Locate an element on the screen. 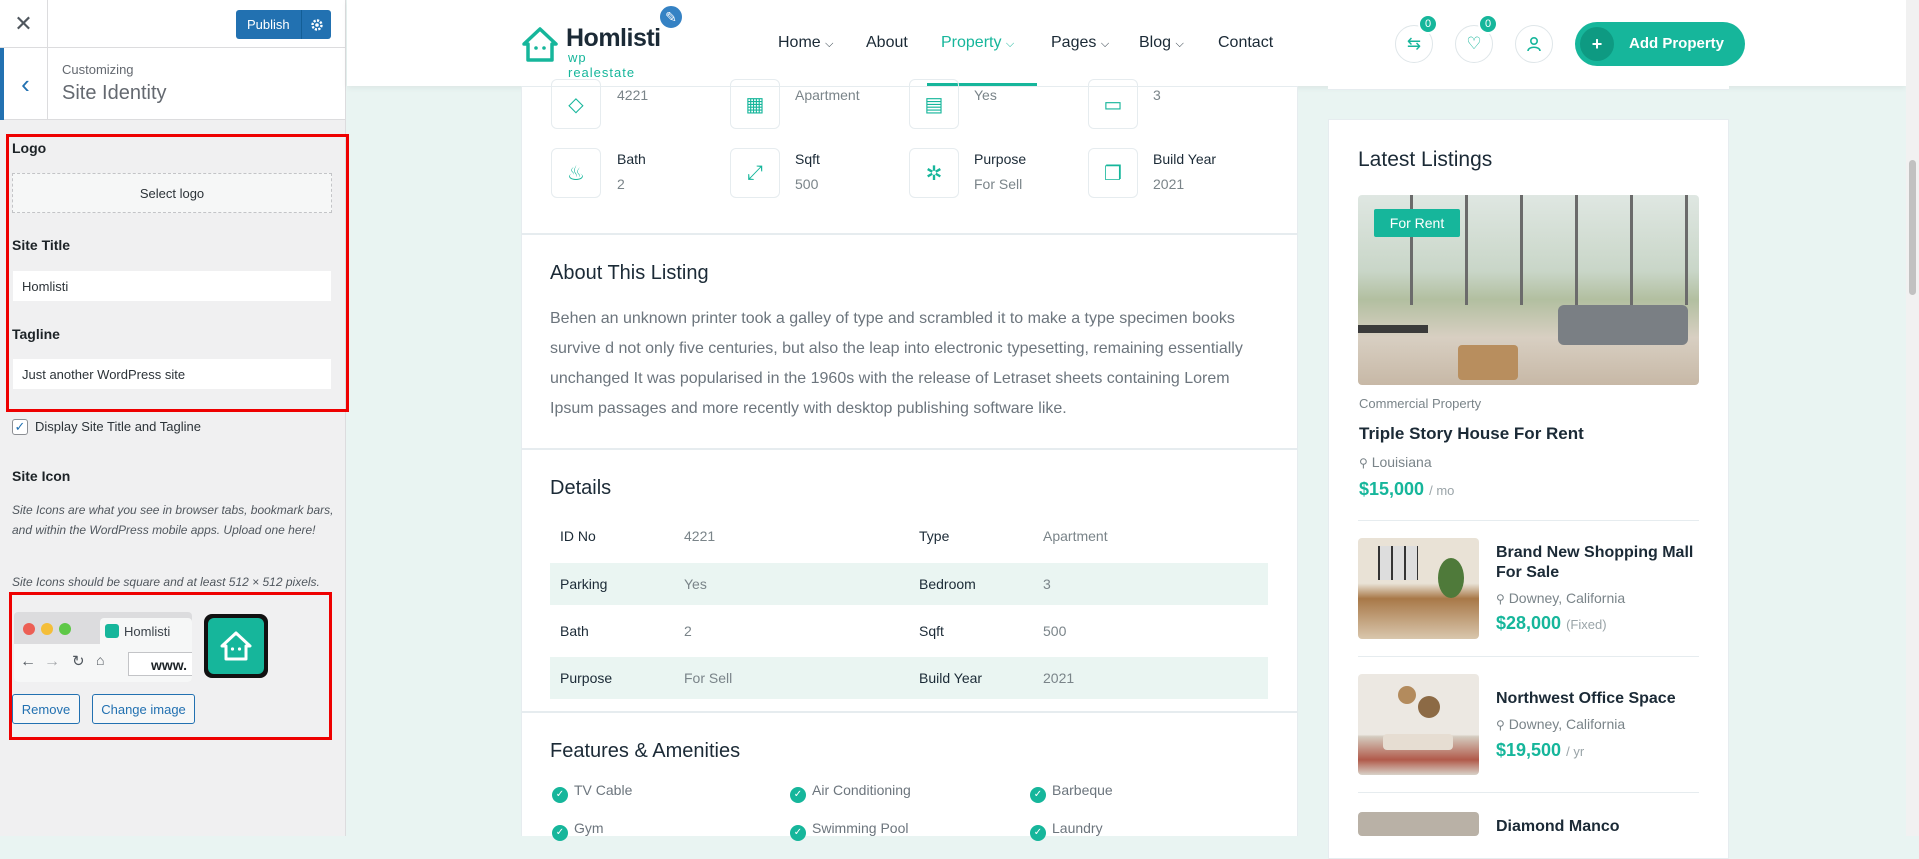 The height and width of the screenshot is (859, 1919). nav-property: Property ⌵ is located at coordinates (977, 43).